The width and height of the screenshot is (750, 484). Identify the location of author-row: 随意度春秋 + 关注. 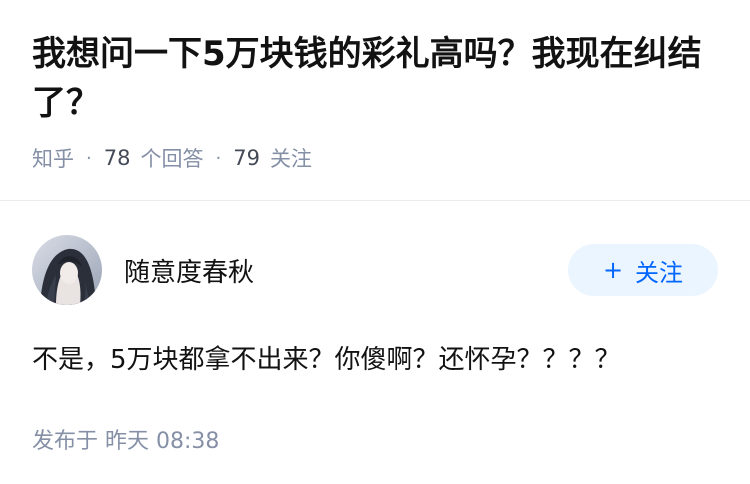
(375, 270).